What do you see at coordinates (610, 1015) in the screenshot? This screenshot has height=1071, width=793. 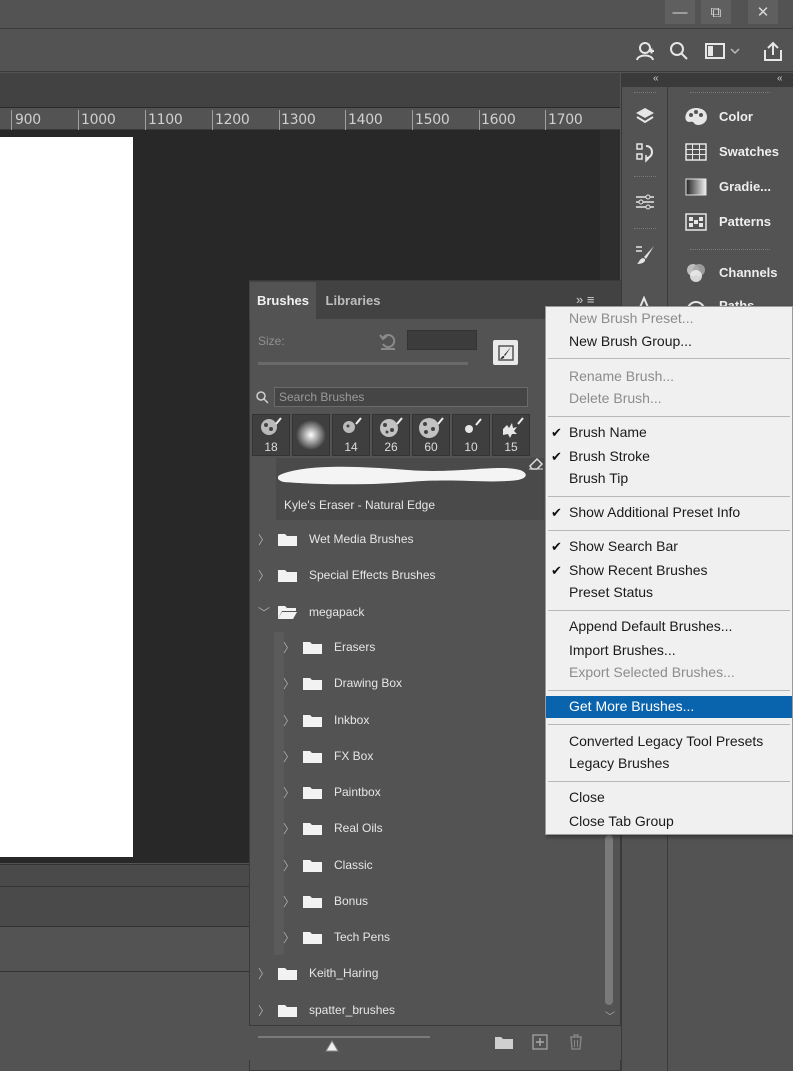 I see `scroll-down-icon: ﹀` at bounding box center [610, 1015].